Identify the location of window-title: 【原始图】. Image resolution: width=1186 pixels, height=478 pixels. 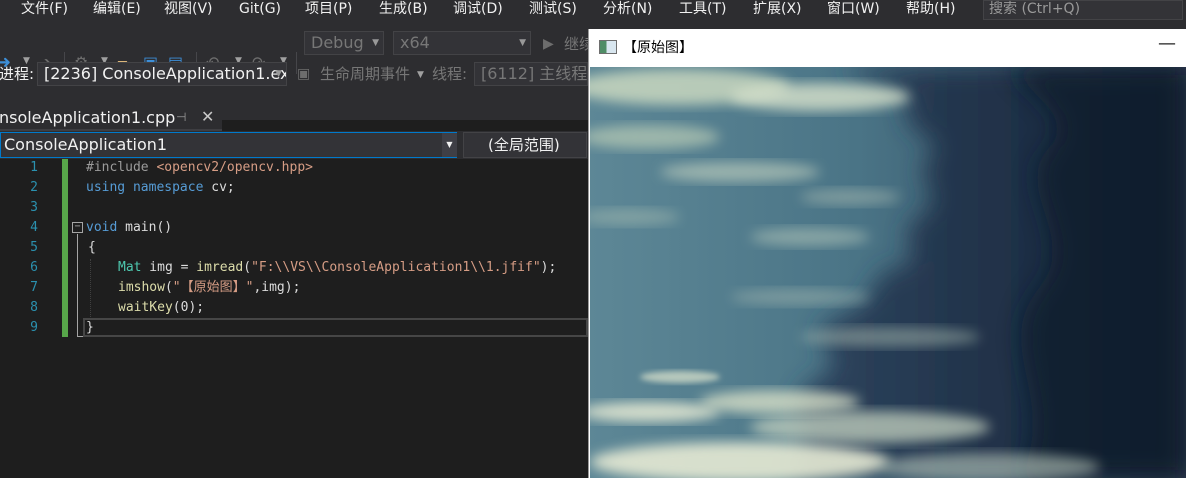
(658, 47).